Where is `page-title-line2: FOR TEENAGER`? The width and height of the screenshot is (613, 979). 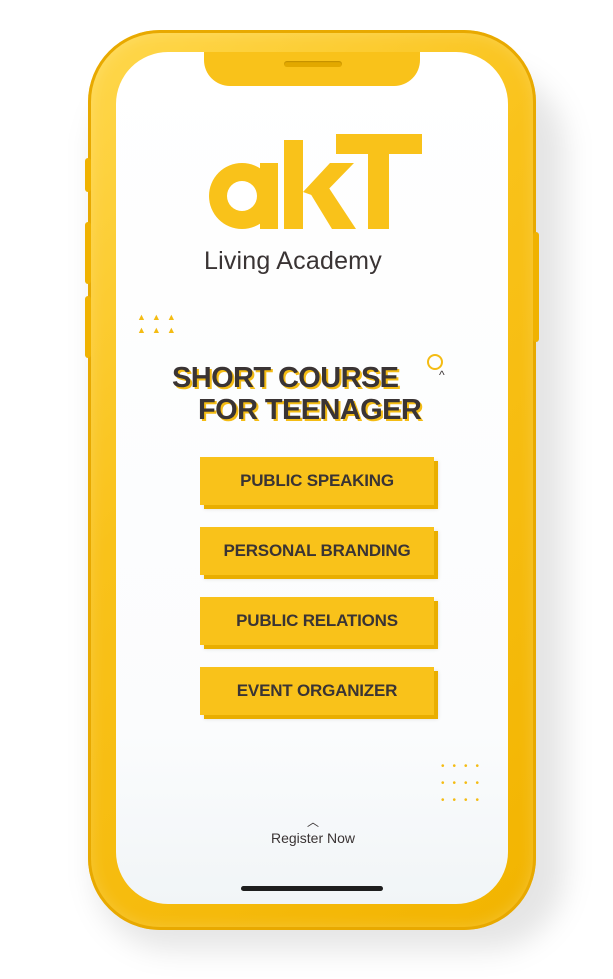 page-title-line2: FOR TEENAGER is located at coordinates (310, 410).